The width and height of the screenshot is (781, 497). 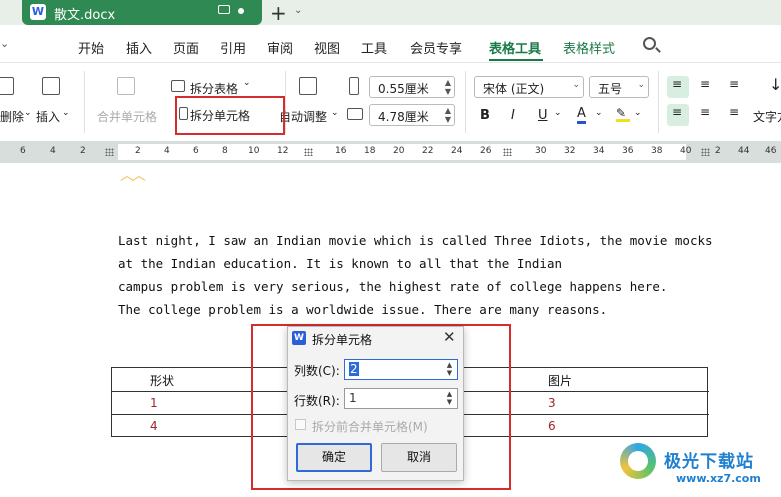 What do you see at coordinates (718, 478) in the screenshot?
I see `watermark-url: www.xz7.com` at bounding box center [718, 478].